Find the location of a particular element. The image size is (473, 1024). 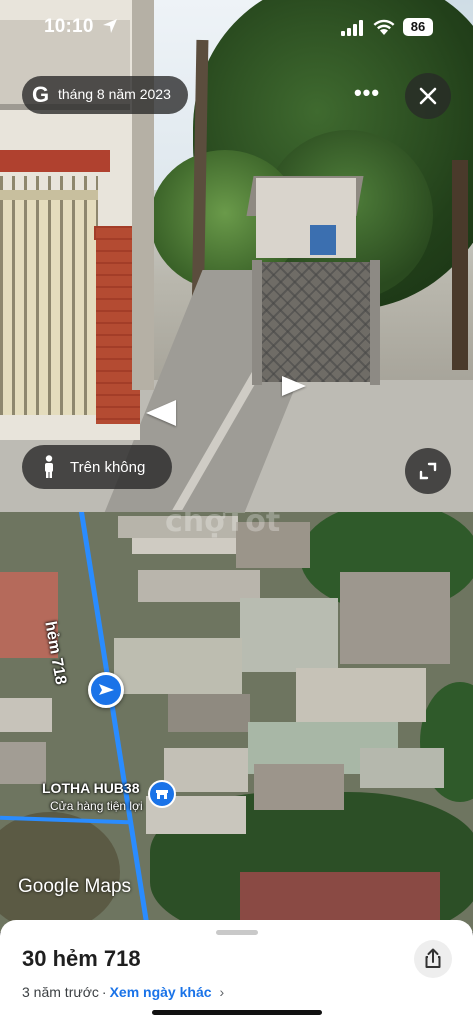

more-icon: ••• is located at coordinates (367, 95).